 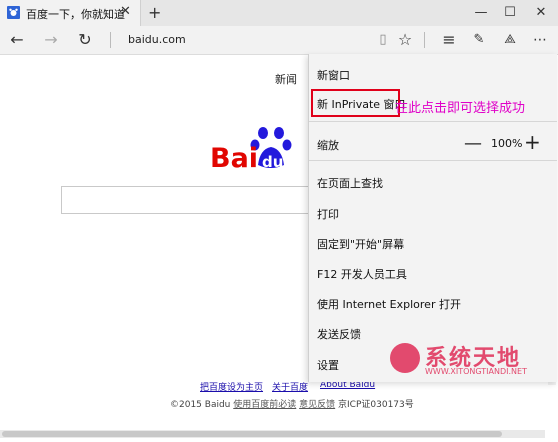 I want to click on site-watermark: 系统天地 WWW.XITONGTIANDI.NET, so click(x=470, y=361).